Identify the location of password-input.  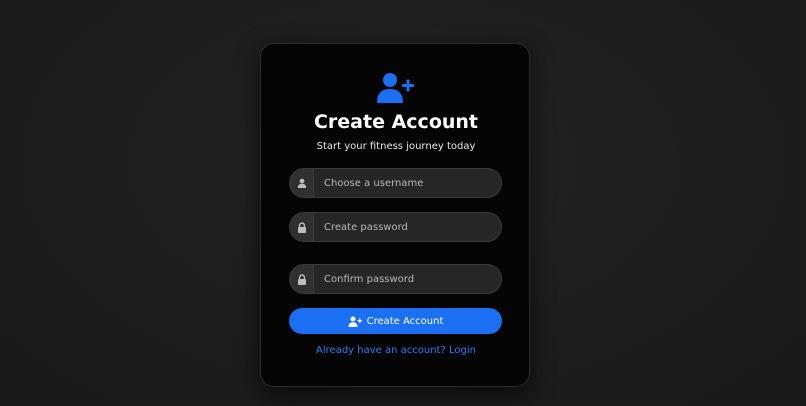
(407, 227).